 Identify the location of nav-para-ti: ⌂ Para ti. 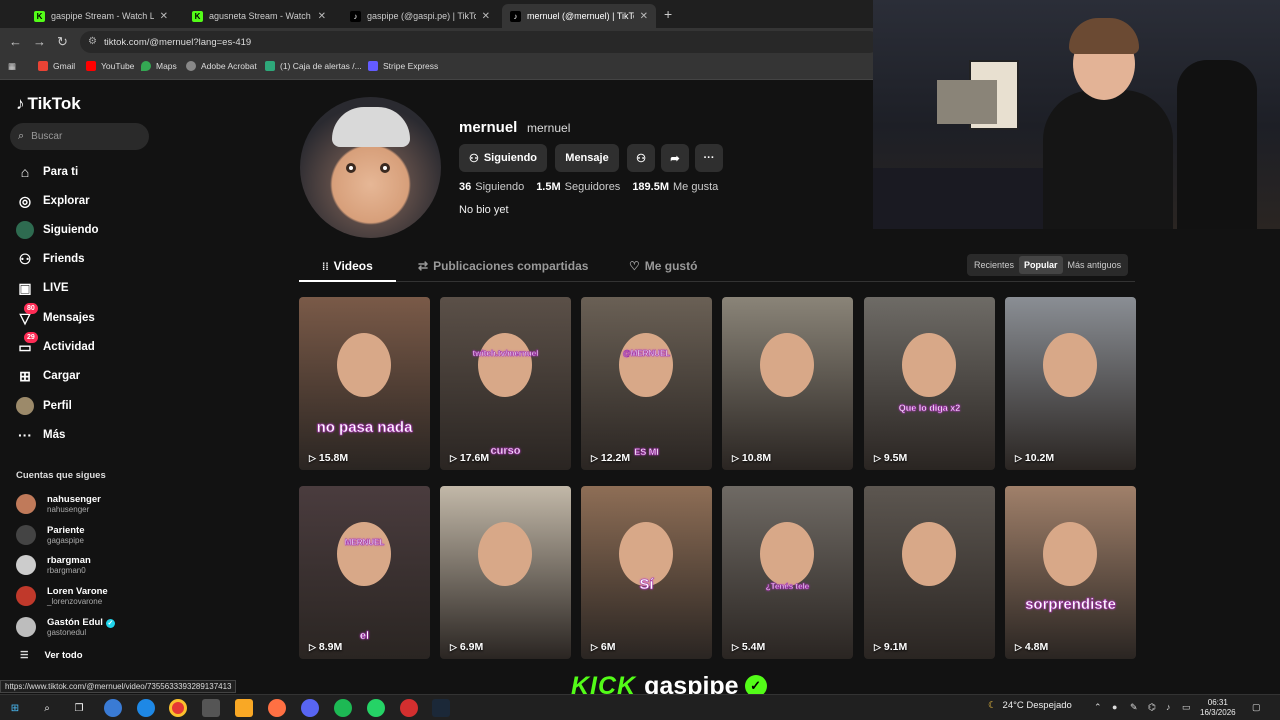
(47, 172).